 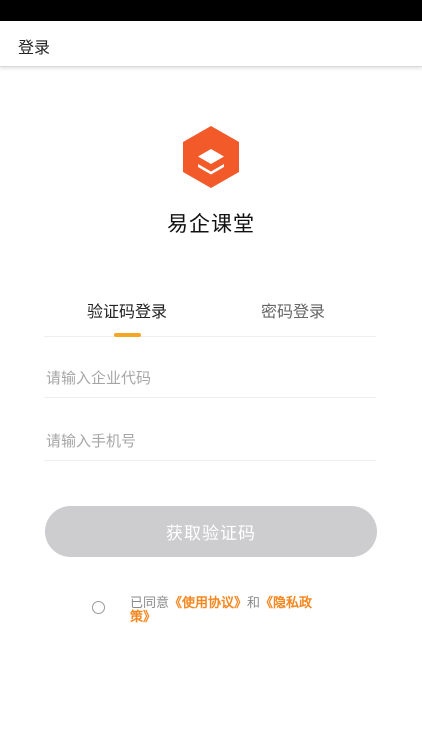 What do you see at coordinates (210, 441) in the screenshot?
I see `phone-number-input` at bounding box center [210, 441].